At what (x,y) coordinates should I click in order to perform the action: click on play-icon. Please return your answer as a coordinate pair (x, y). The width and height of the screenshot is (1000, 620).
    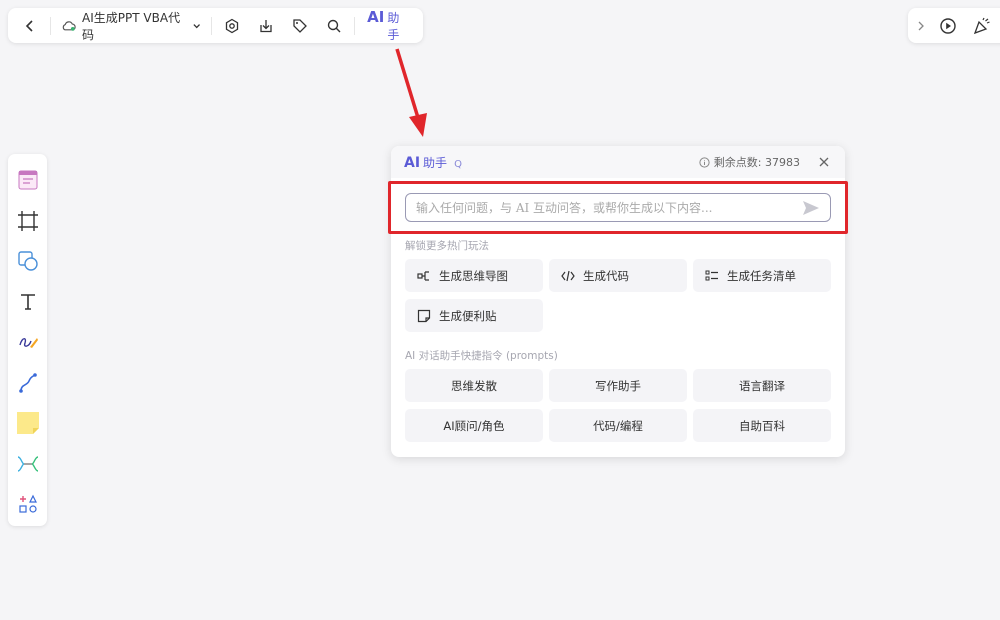
    Looking at the image, I should click on (948, 25).